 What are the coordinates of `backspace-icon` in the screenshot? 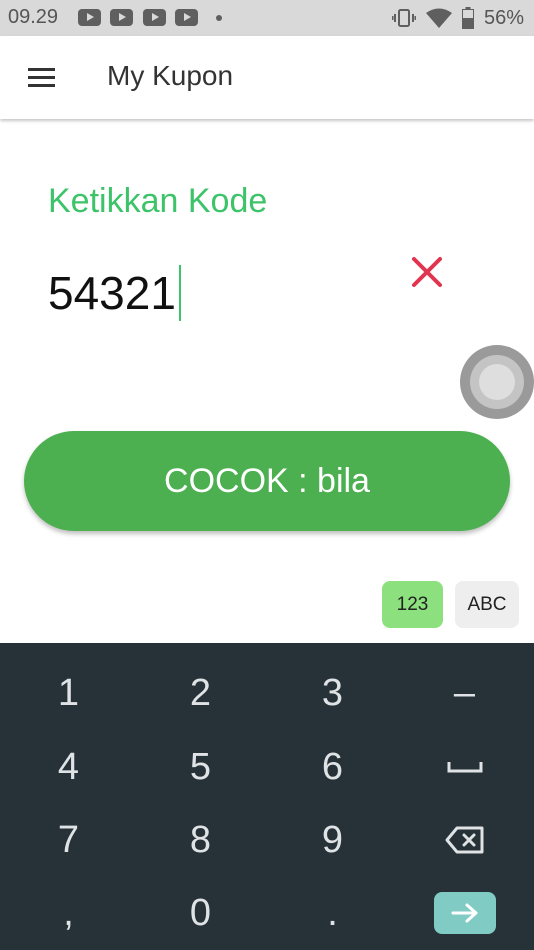 It's located at (464, 840).